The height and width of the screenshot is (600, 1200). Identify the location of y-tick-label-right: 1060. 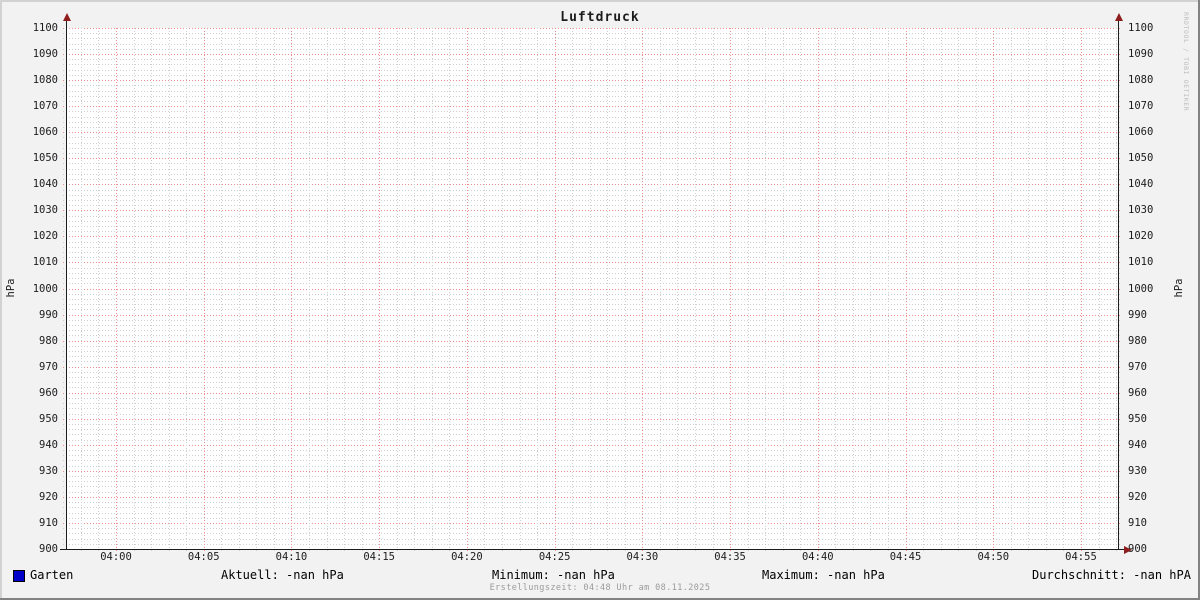
(1141, 132).